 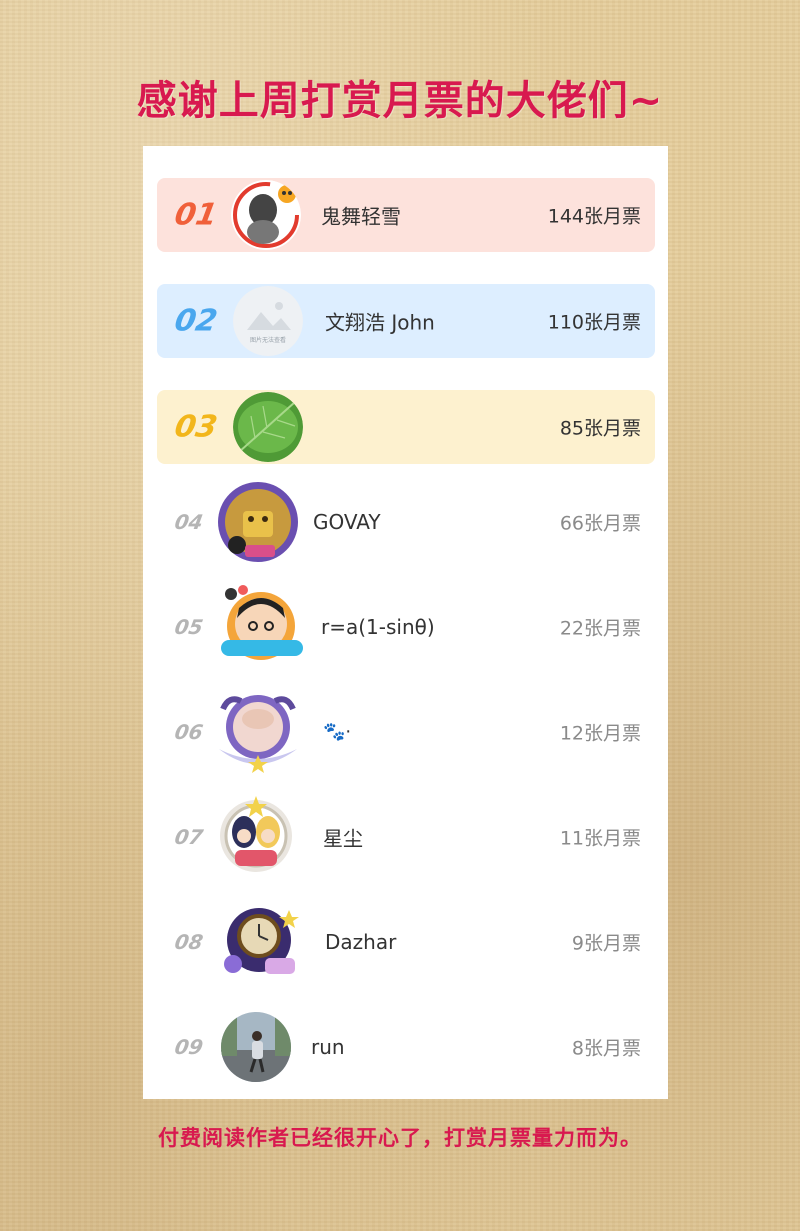 I want to click on footer-note: 付费阅读作者已经很开心了，打赏月票量力而为。, so click(x=400, y=1138).